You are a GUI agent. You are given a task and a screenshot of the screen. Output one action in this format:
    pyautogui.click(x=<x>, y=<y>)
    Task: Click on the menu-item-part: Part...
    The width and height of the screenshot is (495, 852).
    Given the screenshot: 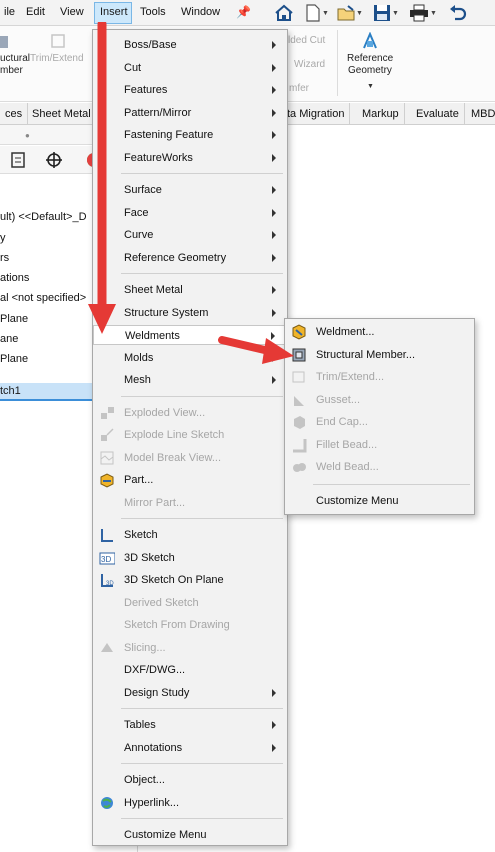 What is the action you would take?
    pyautogui.click(x=190, y=480)
    